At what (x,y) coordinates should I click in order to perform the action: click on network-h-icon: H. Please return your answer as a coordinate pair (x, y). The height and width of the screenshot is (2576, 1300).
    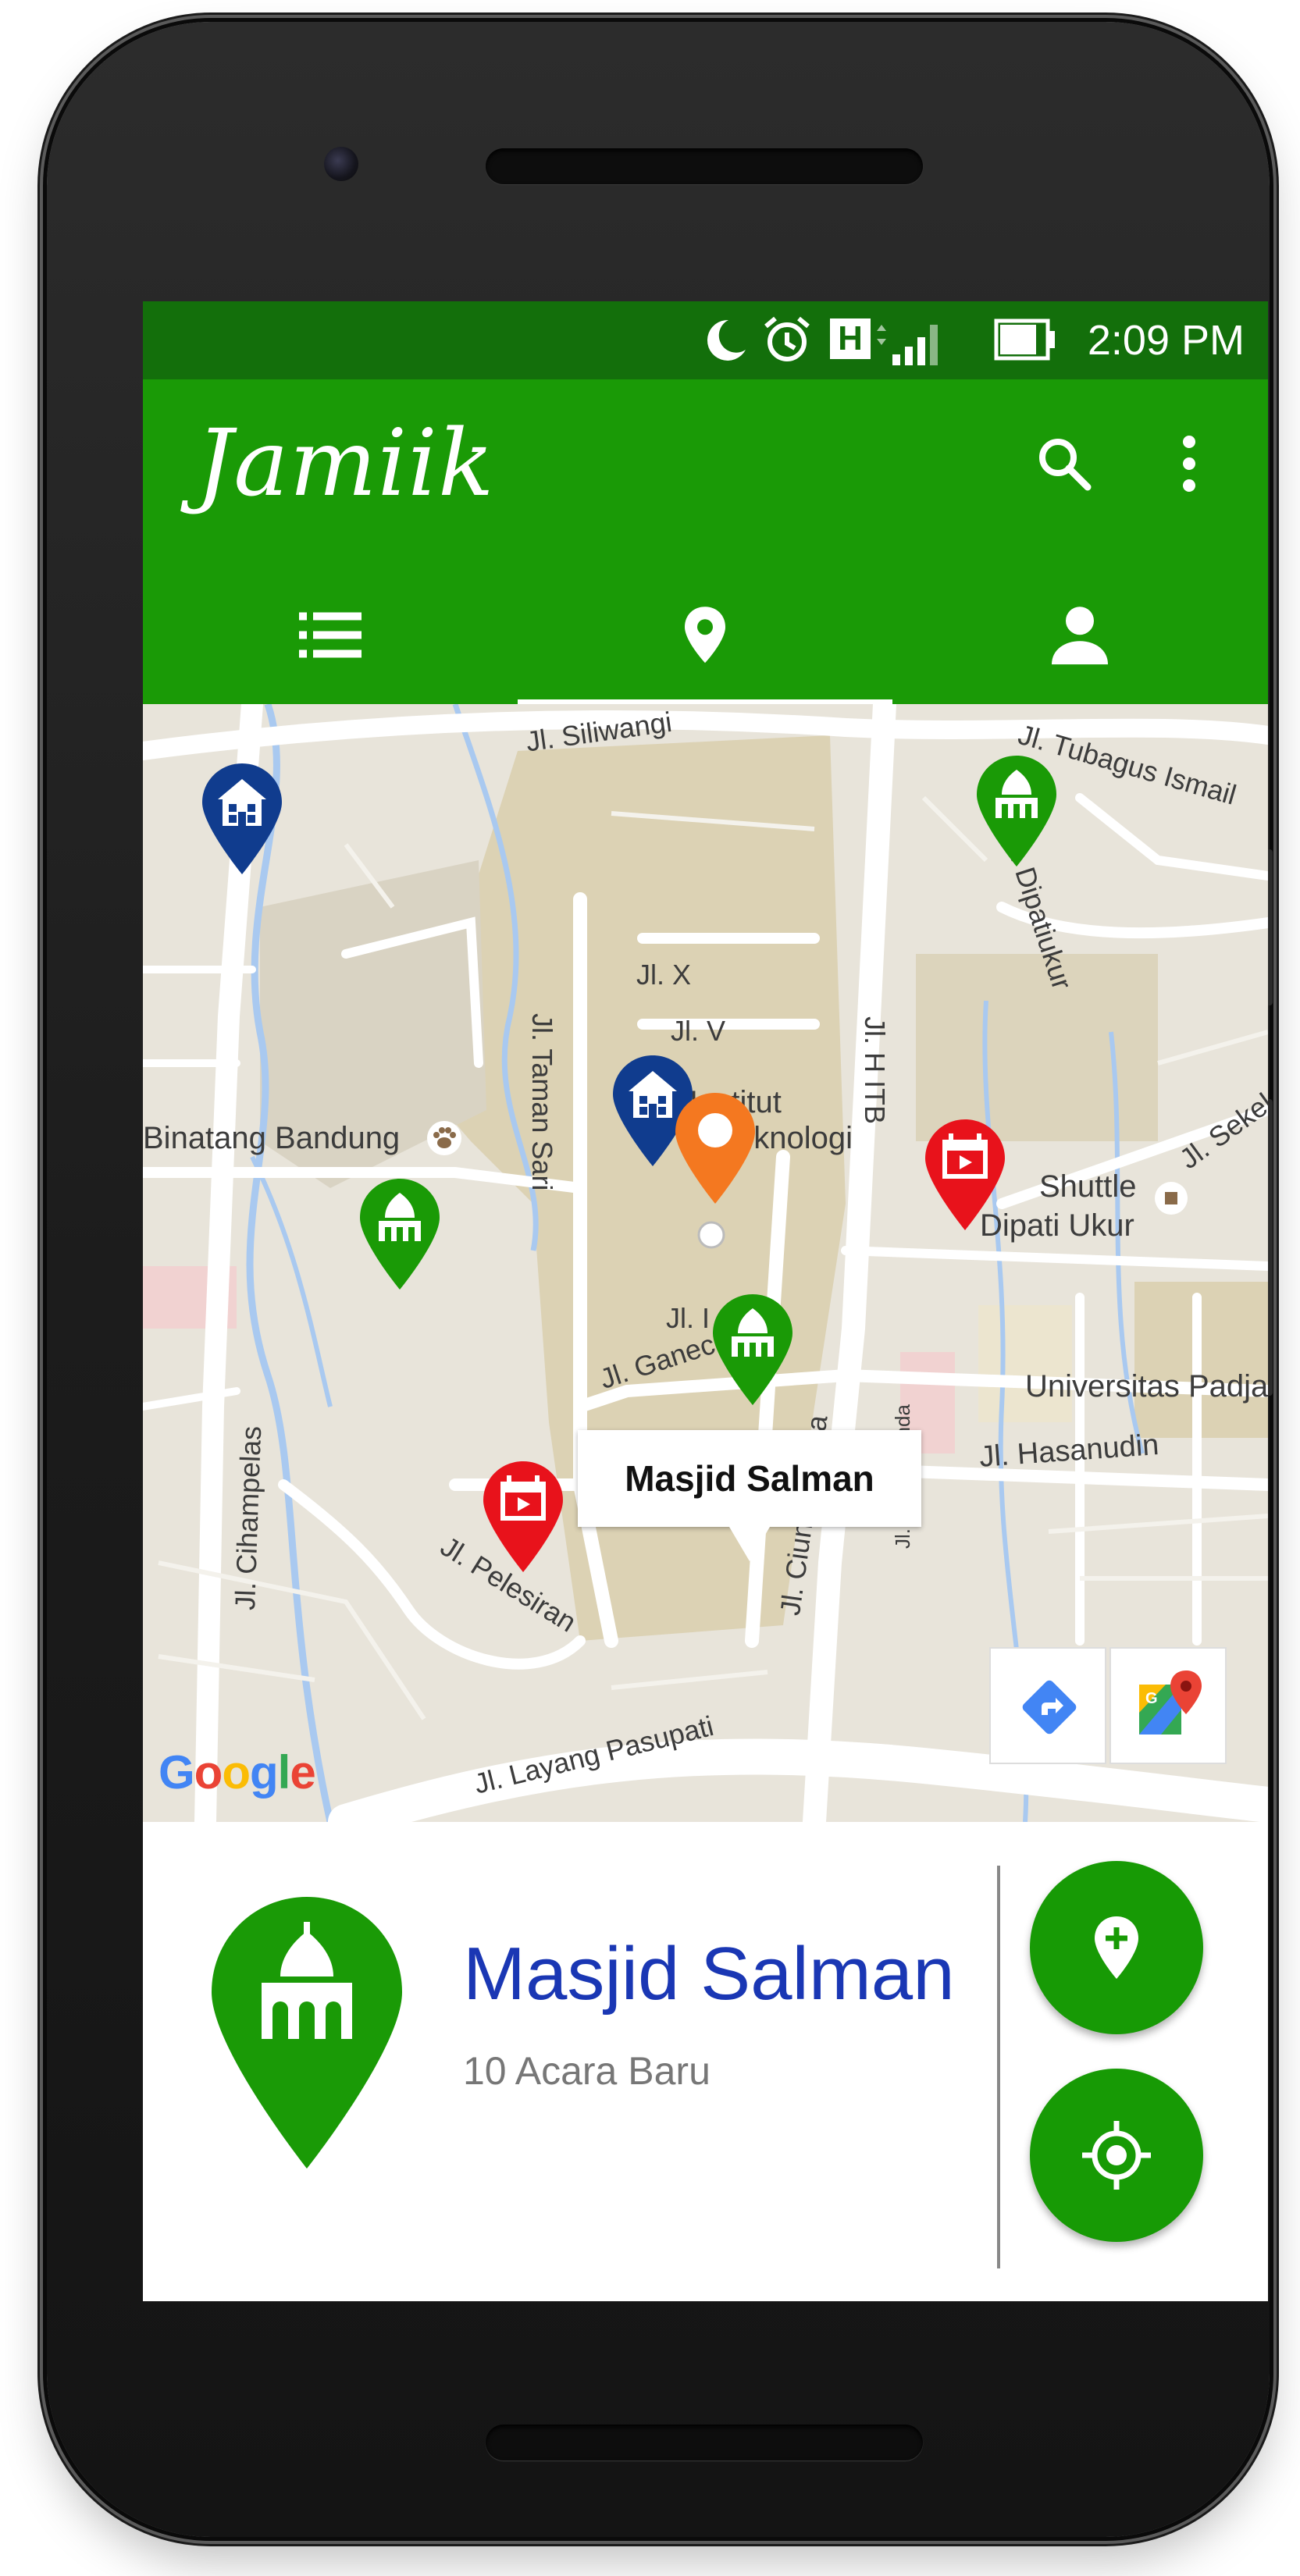
    Looking at the image, I should click on (850, 338).